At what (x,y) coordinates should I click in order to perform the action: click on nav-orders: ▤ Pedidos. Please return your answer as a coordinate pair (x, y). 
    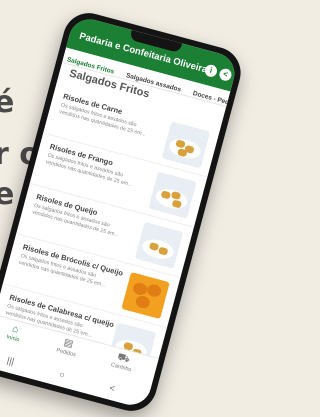
    Looking at the image, I should click on (67, 347).